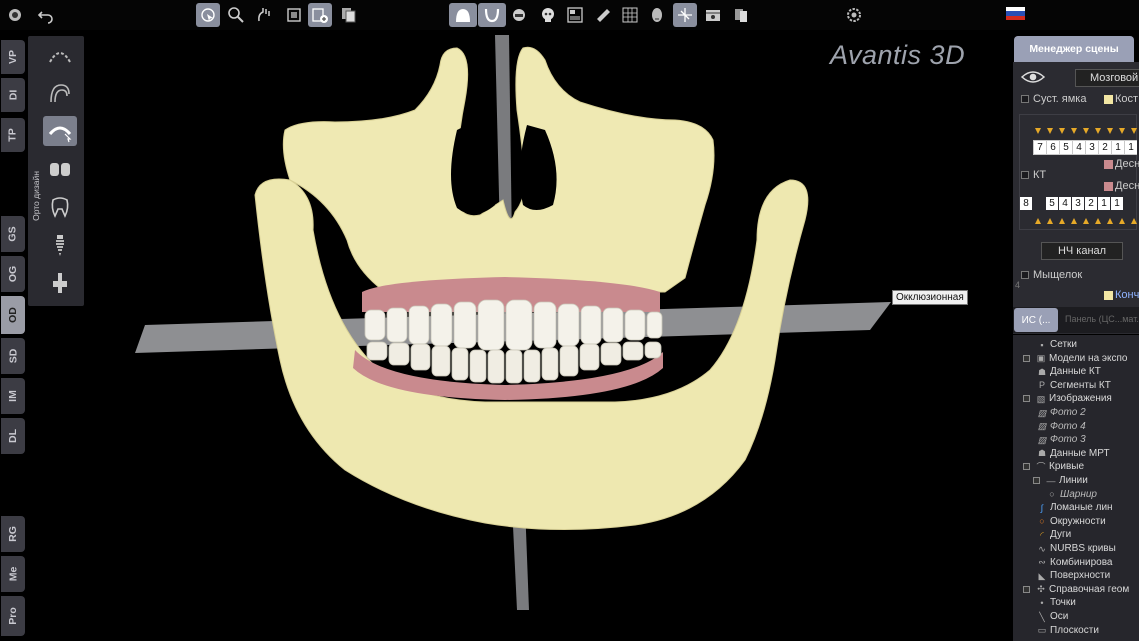  Describe the element at coordinates (13, 135) in the screenshot. I see `tab-tp: TP` at that location.